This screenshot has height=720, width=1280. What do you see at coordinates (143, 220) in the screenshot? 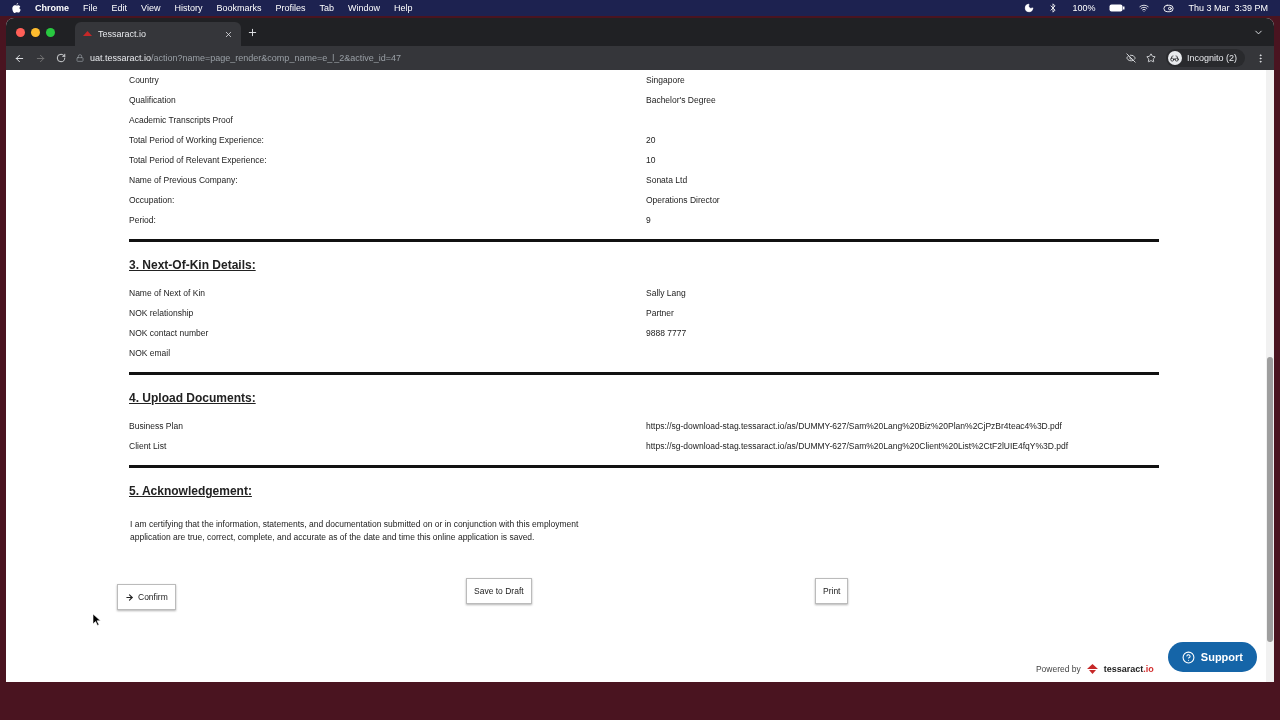
I see `field-label: Period:` at bounding box center [143, 220].